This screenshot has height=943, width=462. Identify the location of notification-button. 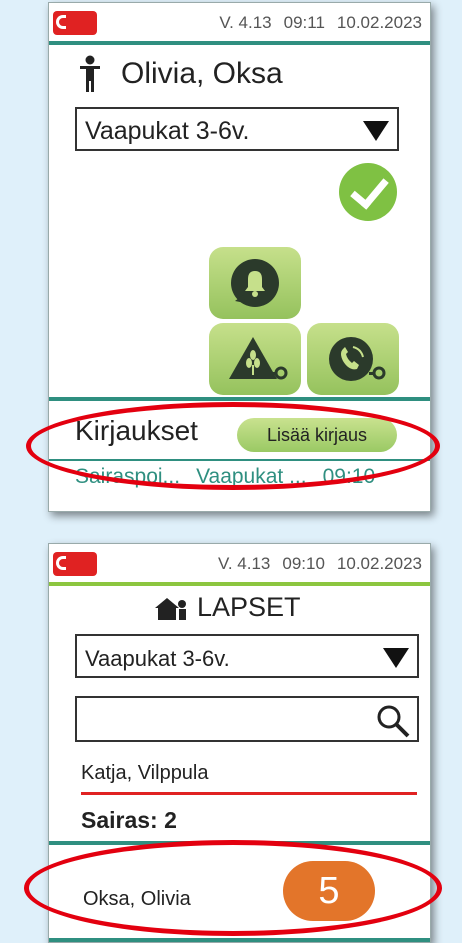
(255, 283).